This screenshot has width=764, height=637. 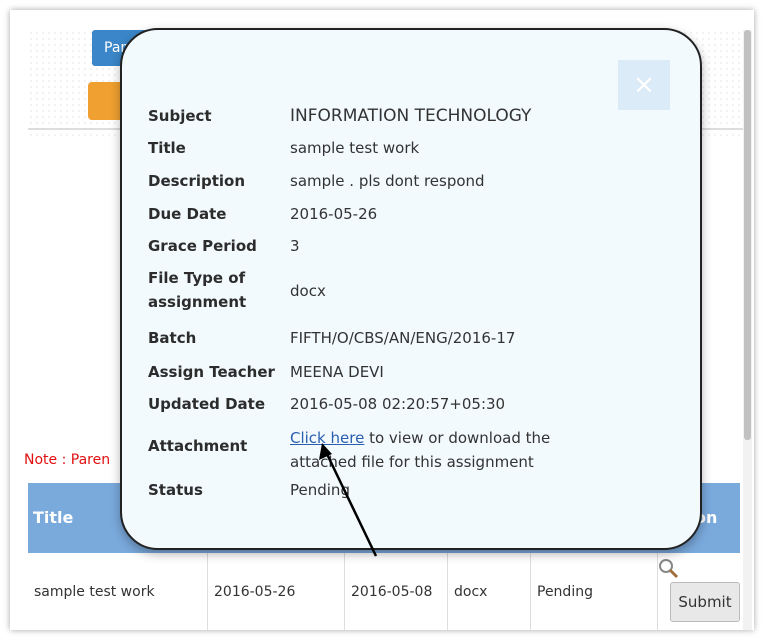 I want to click on scrollbar-thumb, so click(x=747, y=235).